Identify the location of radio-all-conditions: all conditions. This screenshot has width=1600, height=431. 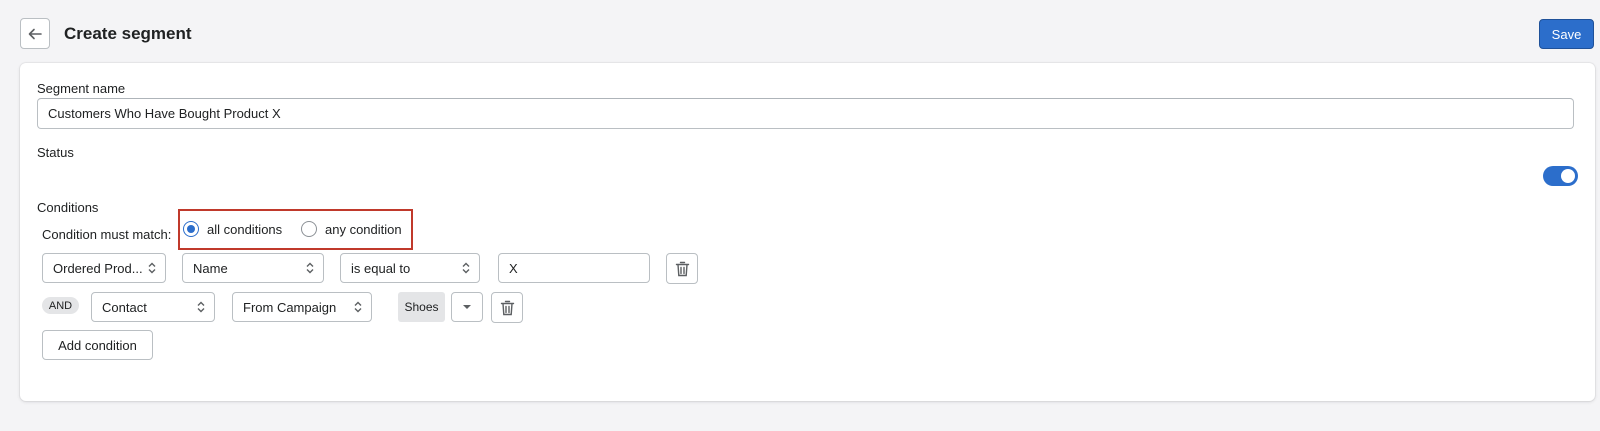
(232, 229).